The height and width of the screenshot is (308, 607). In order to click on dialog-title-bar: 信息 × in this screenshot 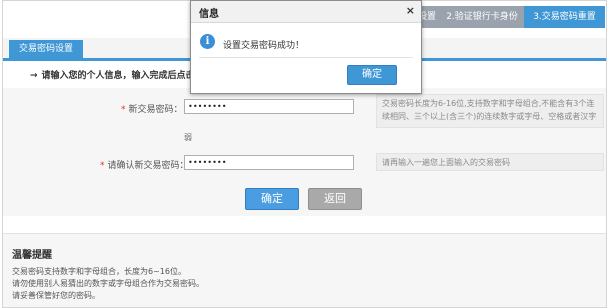, I will do `click(306, 12)`.